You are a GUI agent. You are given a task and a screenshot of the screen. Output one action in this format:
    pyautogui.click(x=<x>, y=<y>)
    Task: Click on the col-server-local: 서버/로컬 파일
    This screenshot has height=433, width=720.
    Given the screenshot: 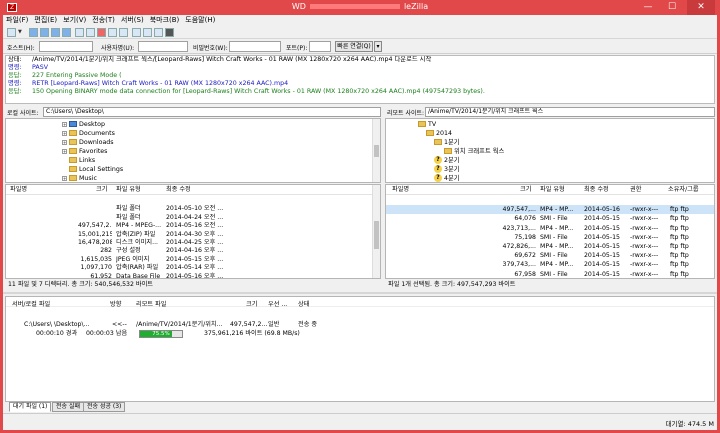 What is the action you would take?
    pyautogui.click(x=31, y=303)
    